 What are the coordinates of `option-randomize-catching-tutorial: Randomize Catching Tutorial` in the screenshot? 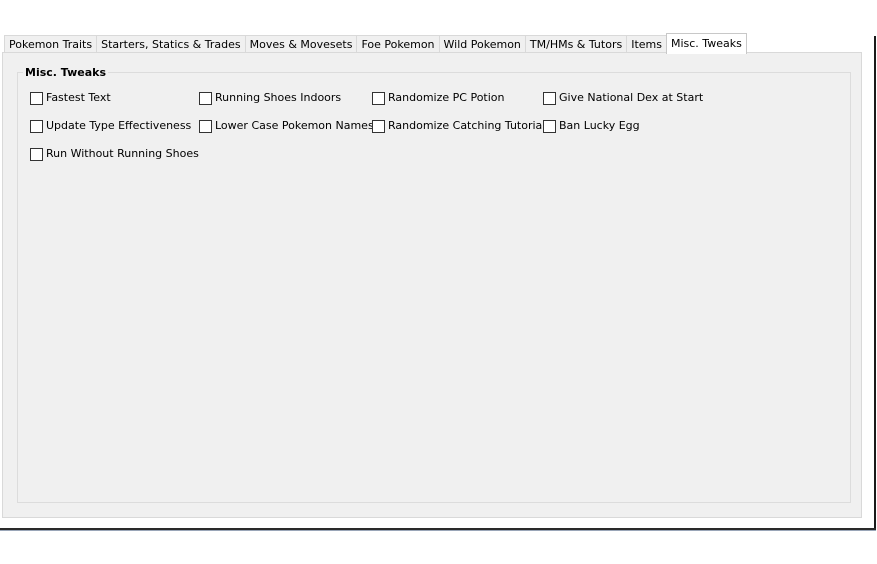 It's located at (458, 126).